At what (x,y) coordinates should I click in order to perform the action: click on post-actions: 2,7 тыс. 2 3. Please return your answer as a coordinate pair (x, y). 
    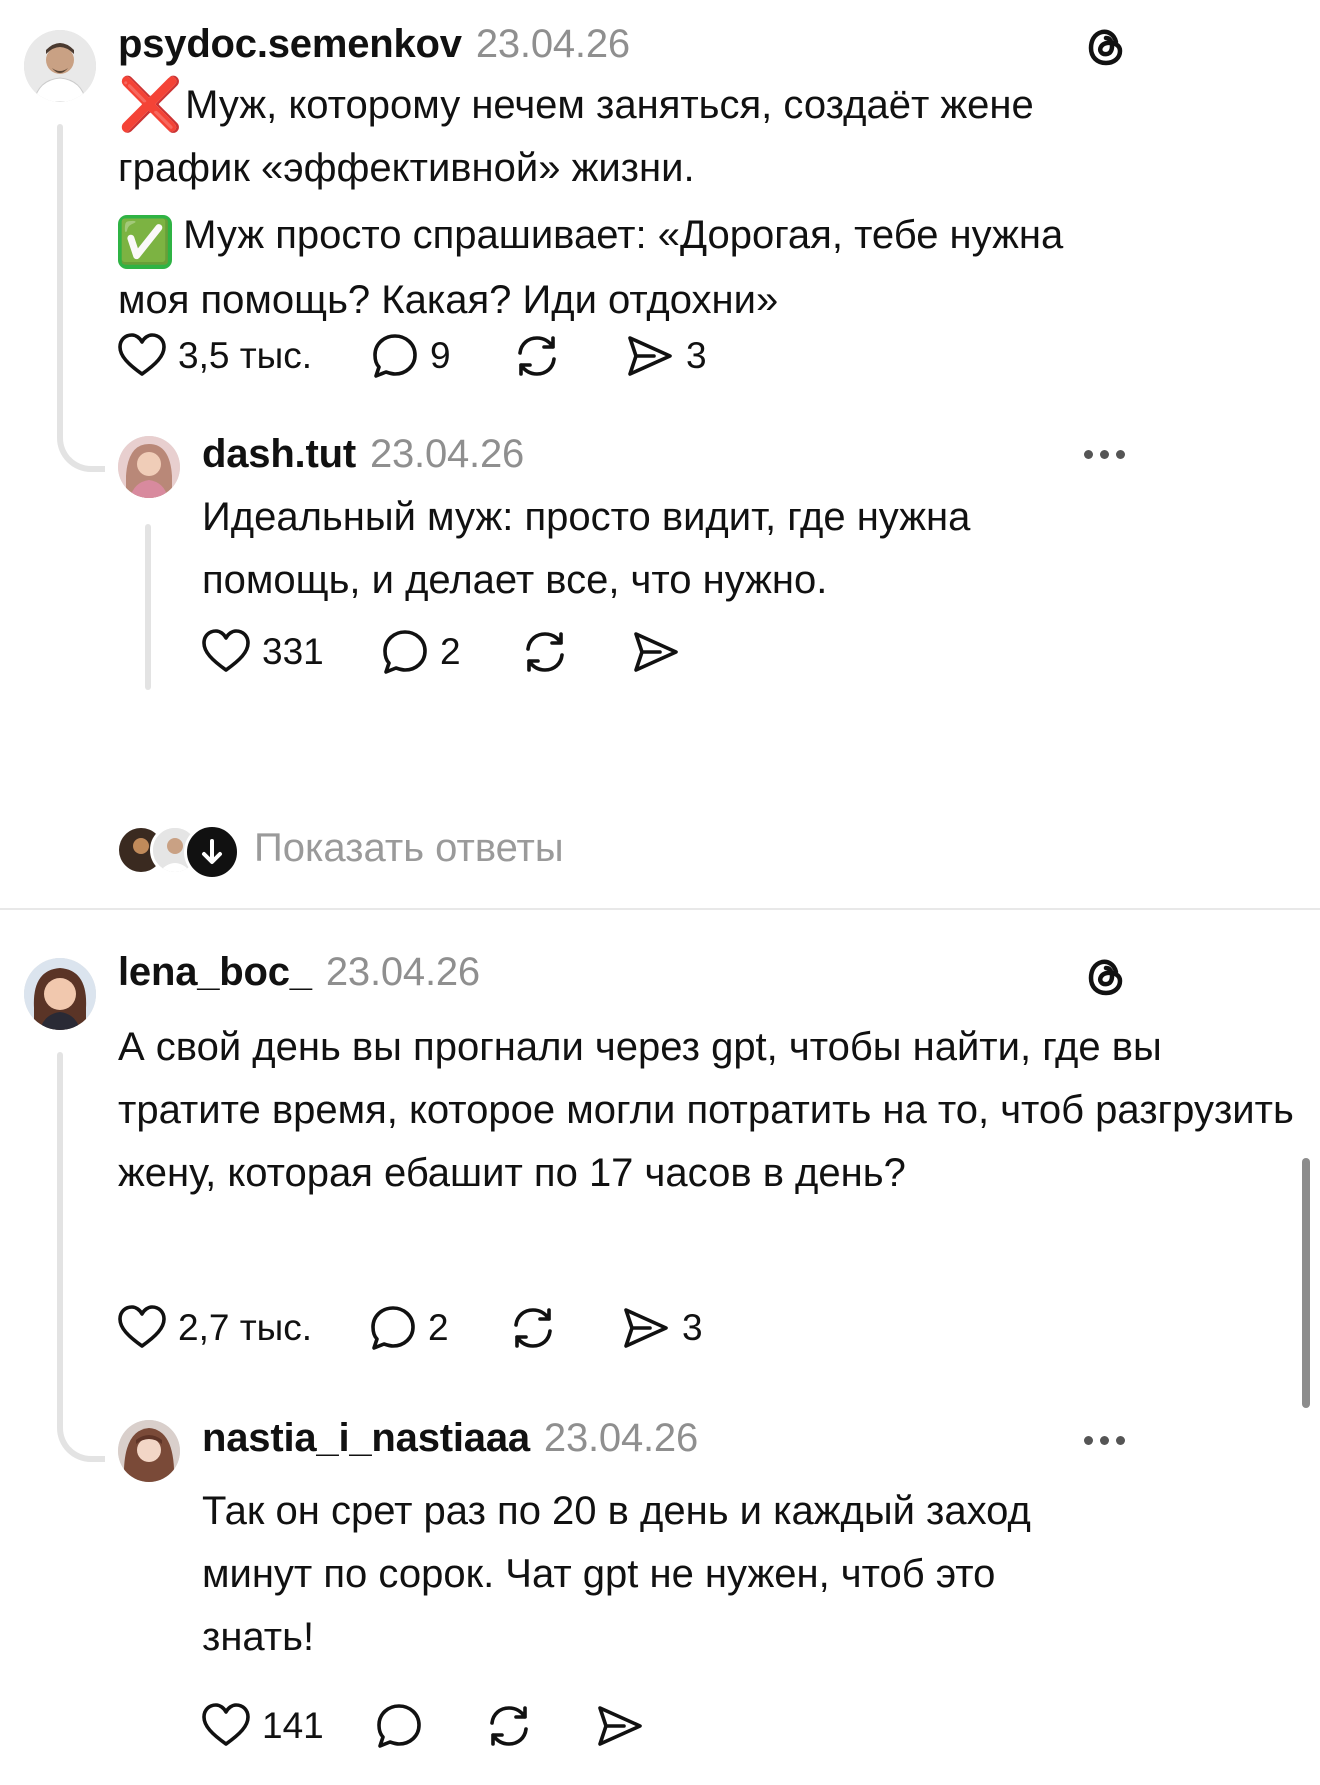
    Looking at the image, I should click on (466, 1328).